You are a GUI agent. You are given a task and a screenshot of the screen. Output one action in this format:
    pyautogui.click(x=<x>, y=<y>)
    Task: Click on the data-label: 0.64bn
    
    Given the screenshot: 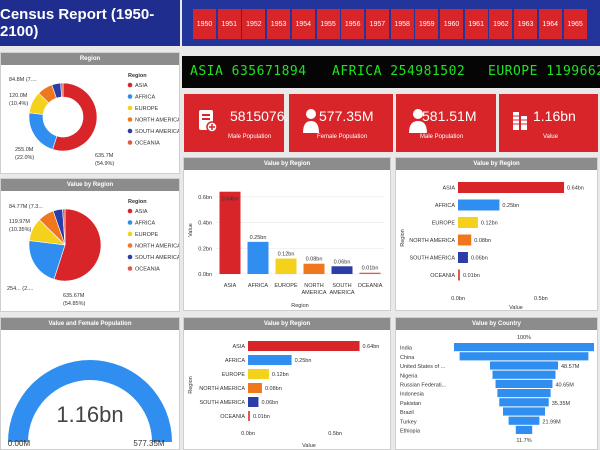 What is the action you would take?
    pyautogui.click(x=575, y=189)
    